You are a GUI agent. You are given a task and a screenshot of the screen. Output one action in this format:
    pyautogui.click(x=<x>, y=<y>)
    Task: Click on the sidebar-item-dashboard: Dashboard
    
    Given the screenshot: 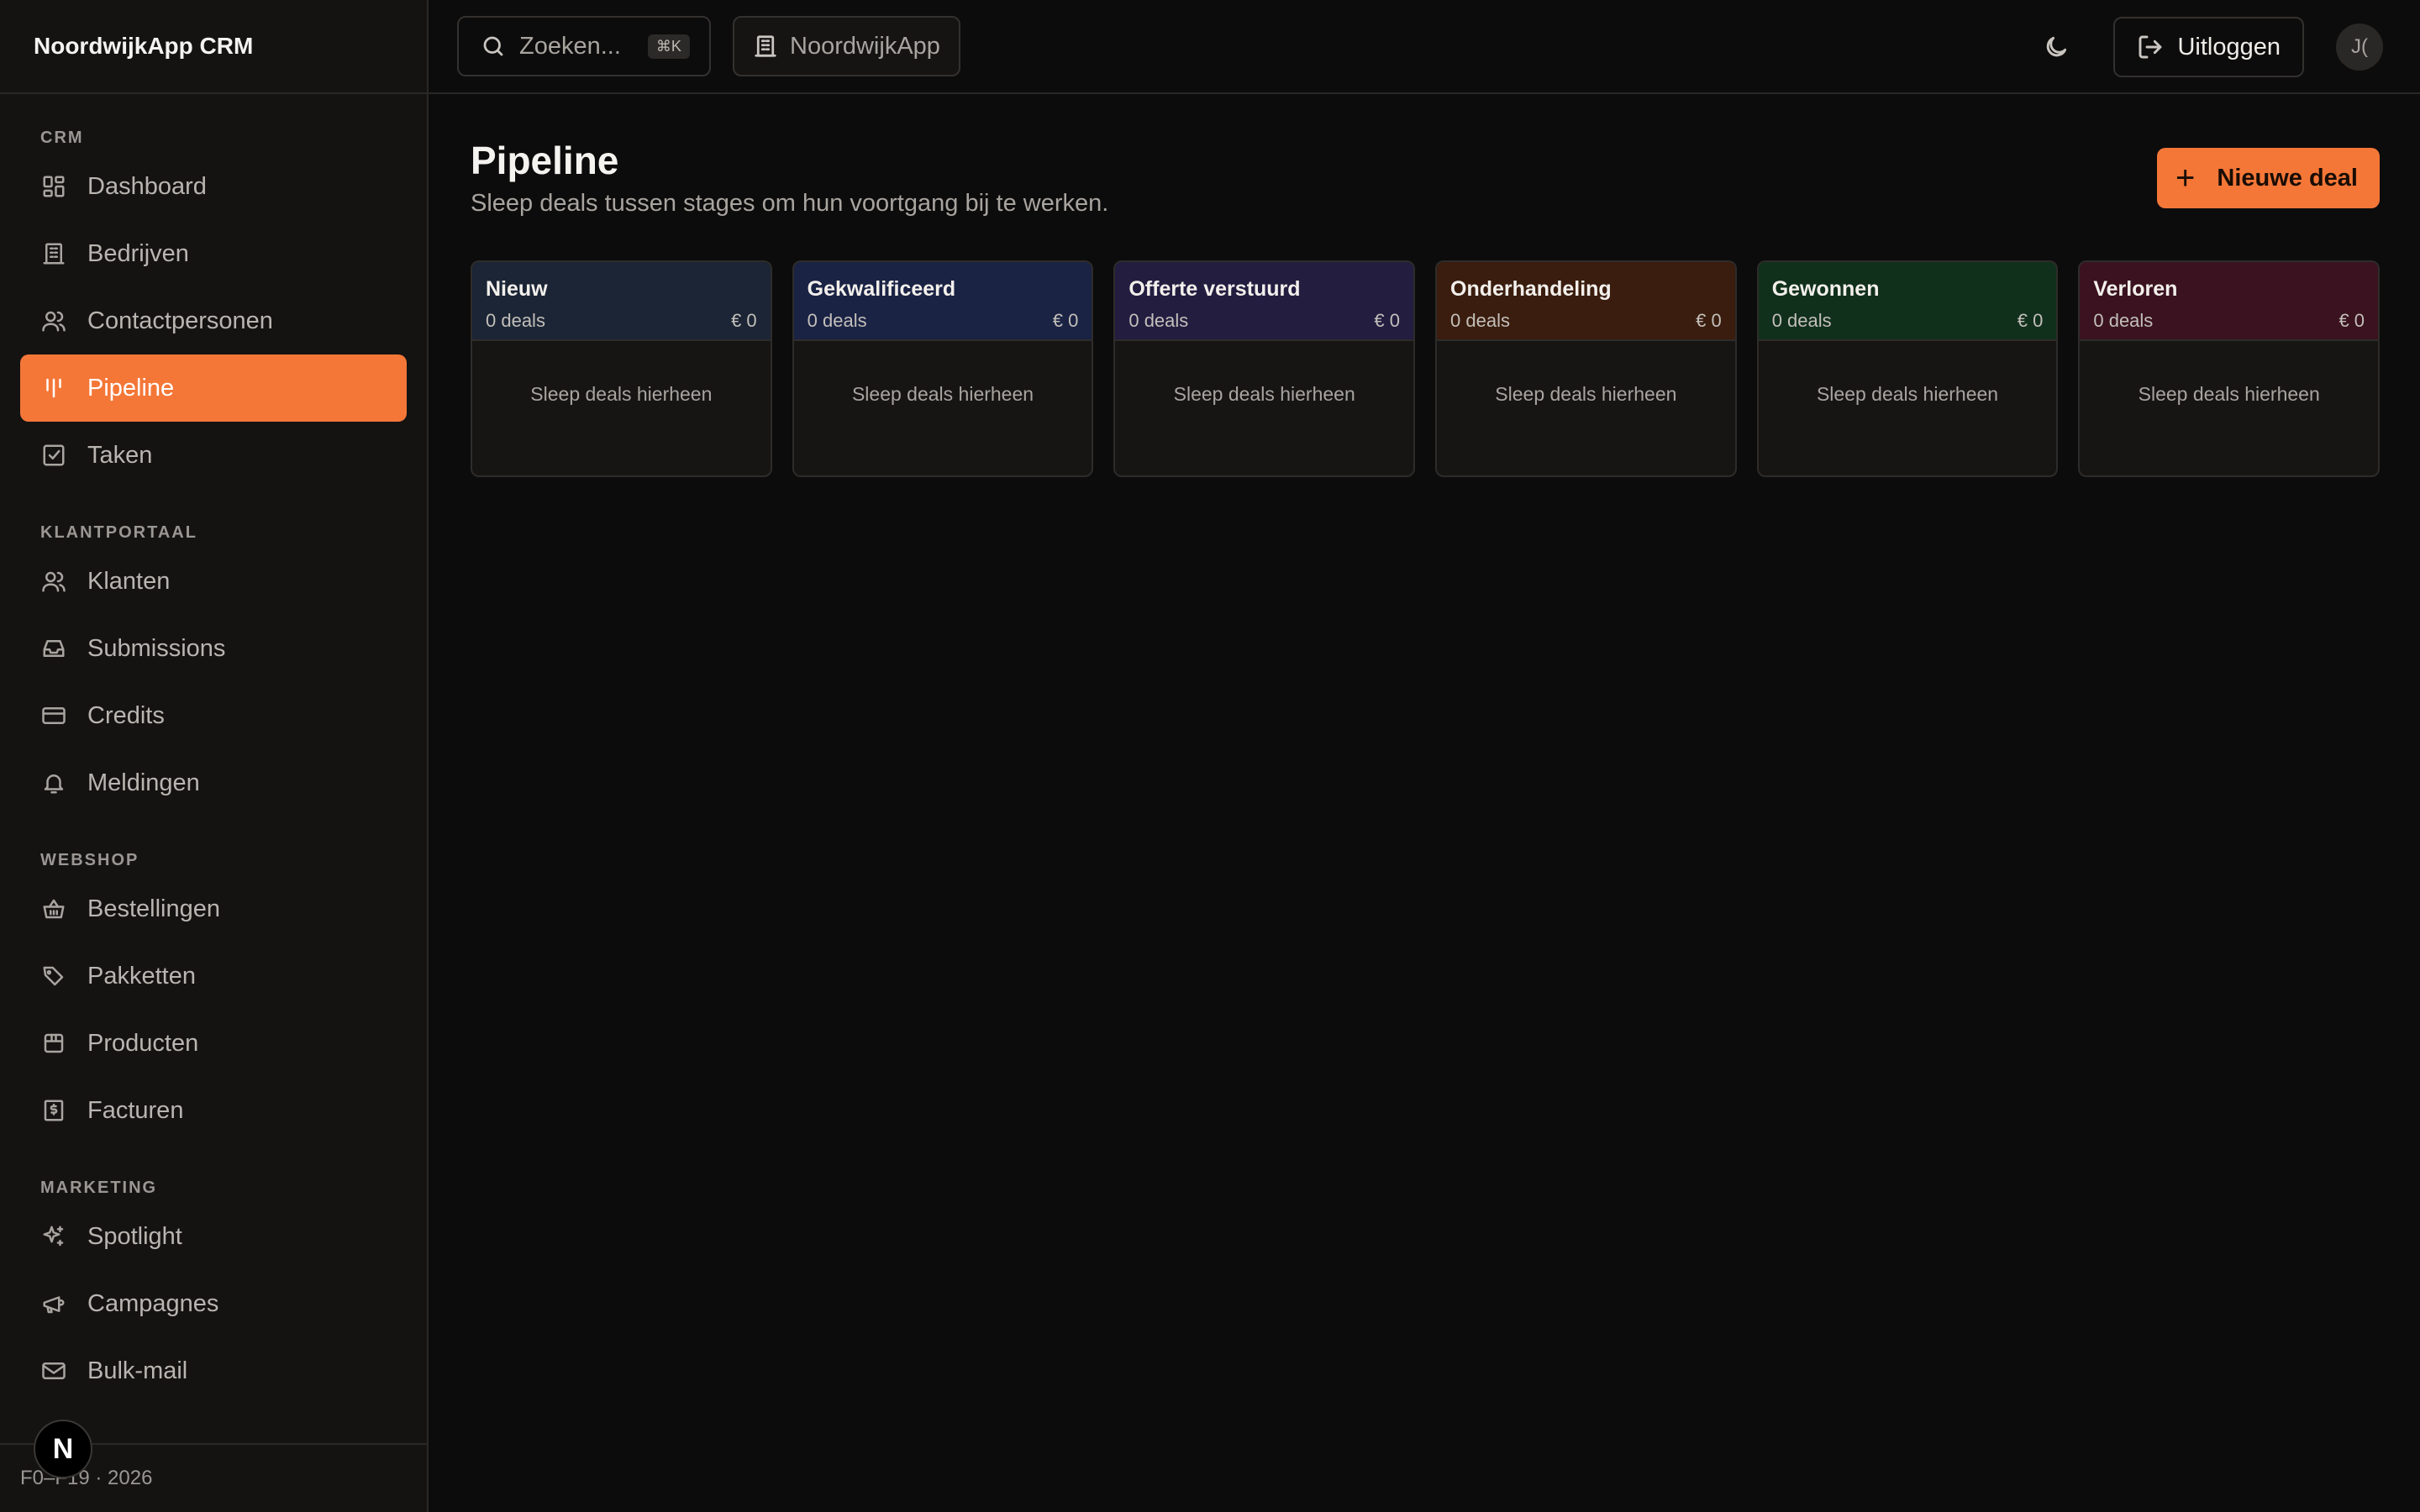 What is the action you would take?
    pyautogui.click(x=214, y=186)
    